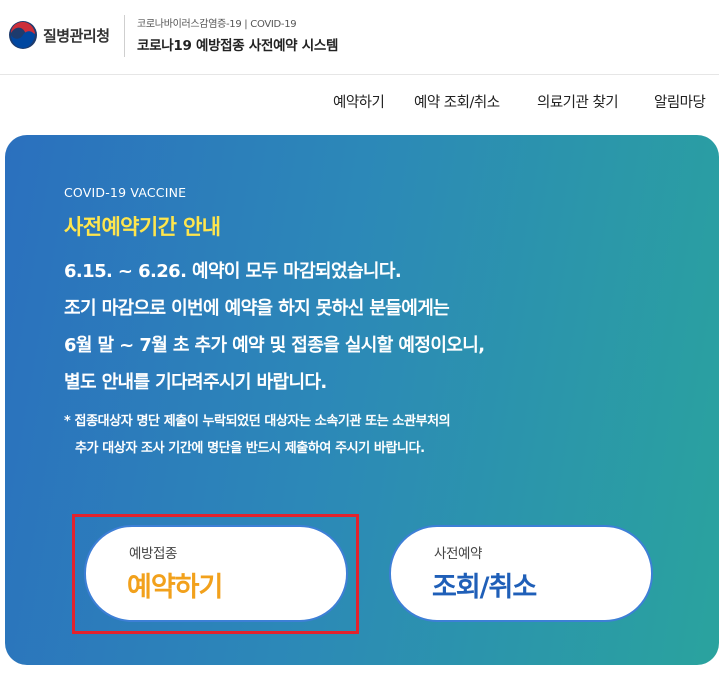 Image resolution: width=719 pixels, height=677 pixels. Describe the element at coordinates (484, 587) in the screenshot. I see `lookup-button-label: 조회/취소` at that location.